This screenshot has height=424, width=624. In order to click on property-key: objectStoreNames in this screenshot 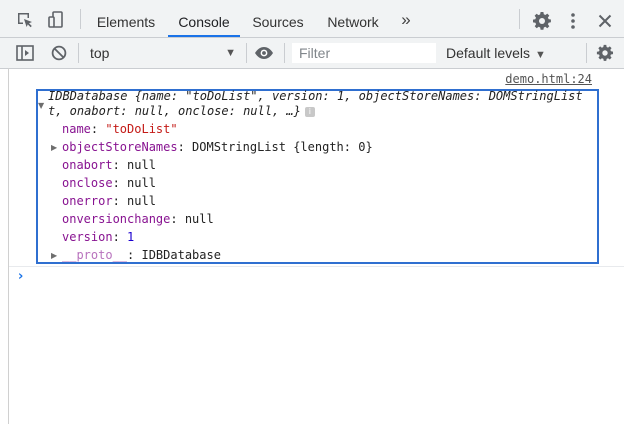, I will do `click(120, 147)`.